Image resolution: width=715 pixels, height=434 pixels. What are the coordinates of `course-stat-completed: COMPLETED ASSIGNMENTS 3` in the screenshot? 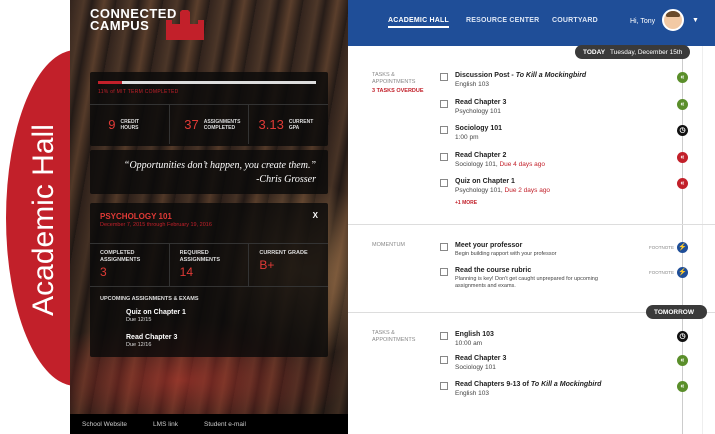 It's located at (130, 265).